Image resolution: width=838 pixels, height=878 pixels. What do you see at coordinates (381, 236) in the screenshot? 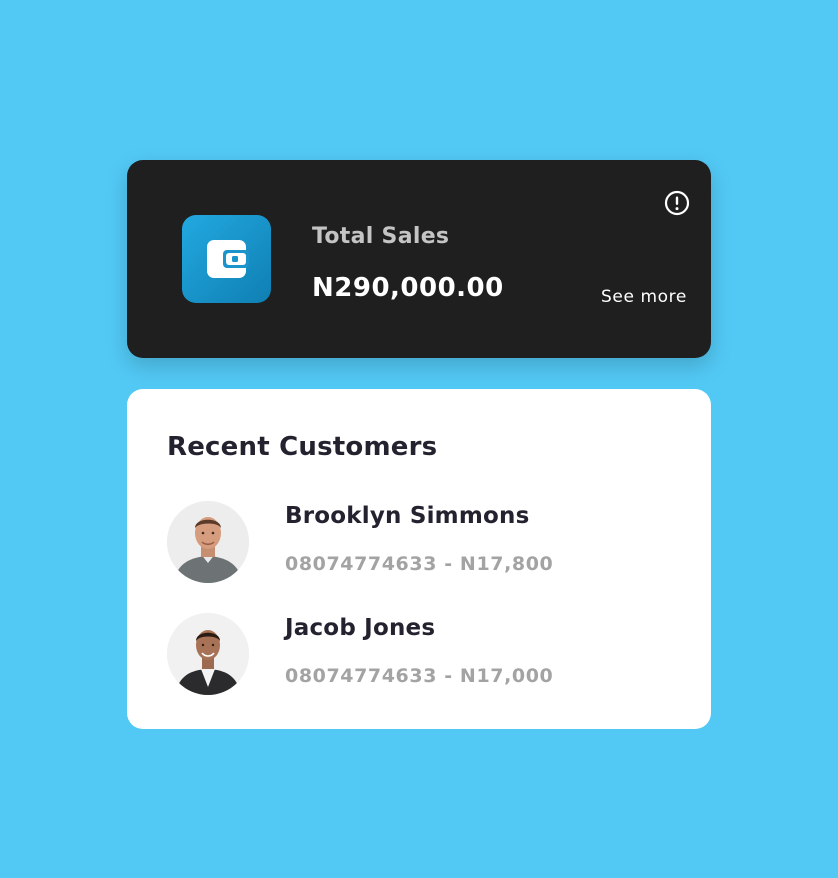
I see `total-sales-label: Total Sales` at bounding box center [381, 236].